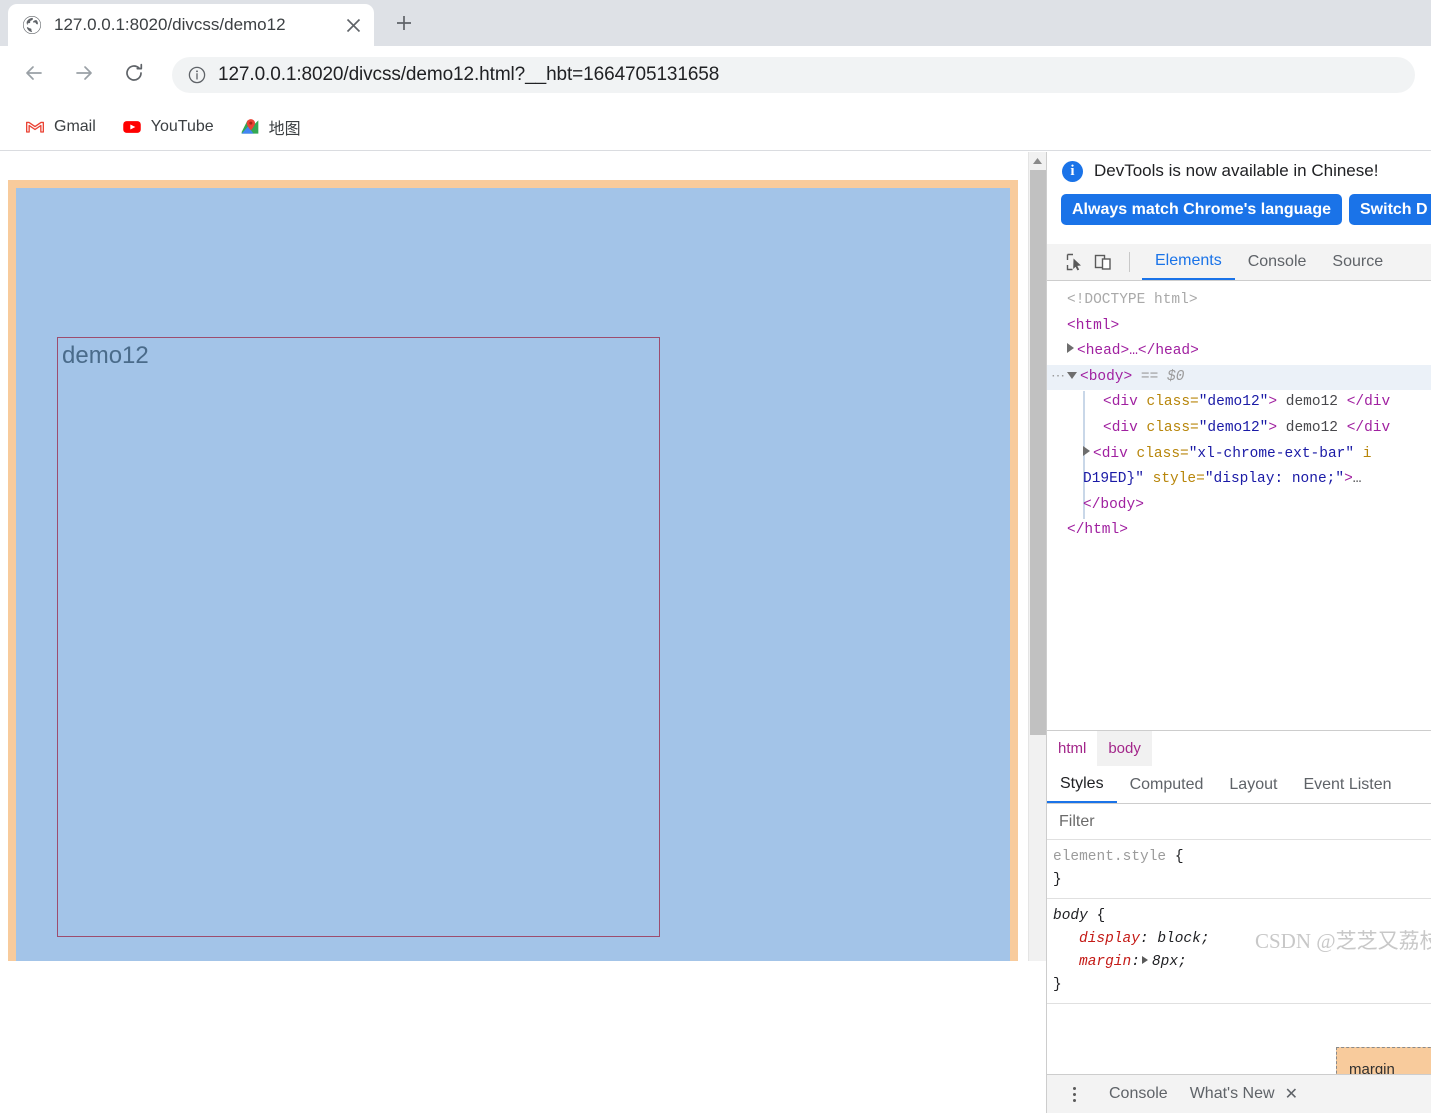 The image size is (1431, 1113). Describe the element at coordinates (1239, 531) in the screenshot. I see `dom-line-html-close: </html>` at that location.